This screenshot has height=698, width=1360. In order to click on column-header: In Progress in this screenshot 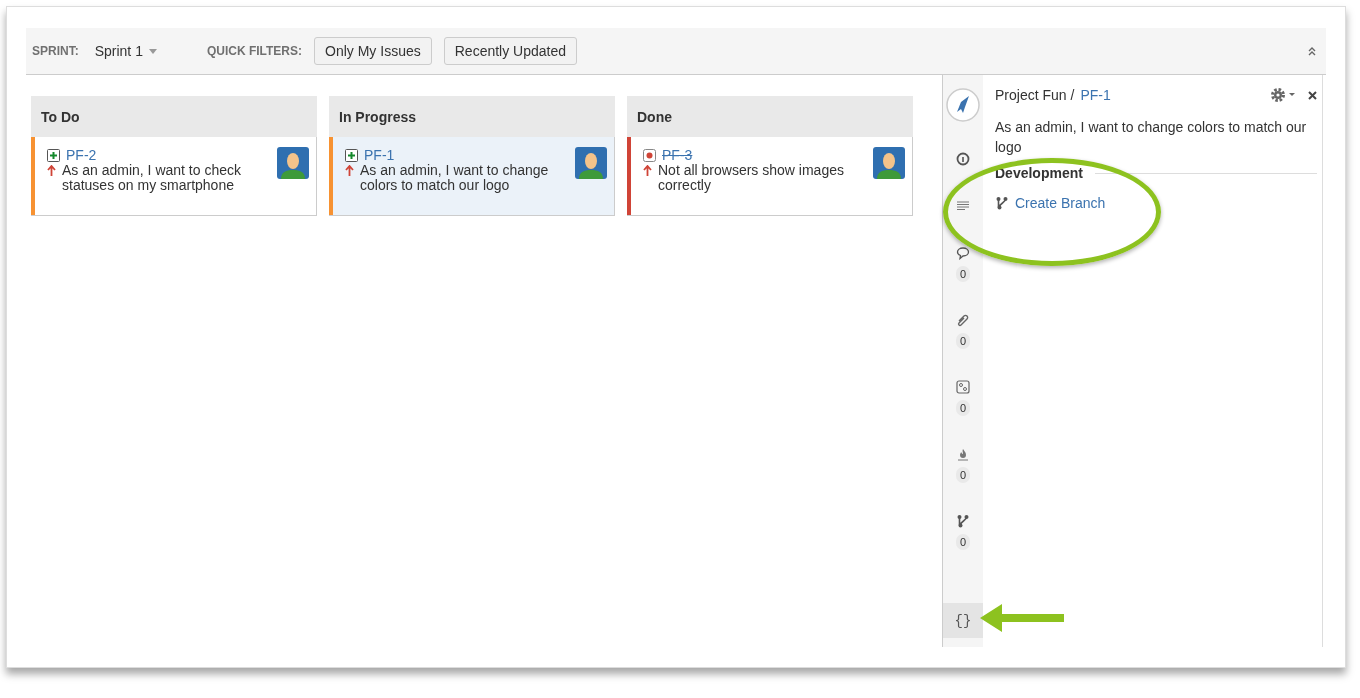, I will do `click(472, 116)`.